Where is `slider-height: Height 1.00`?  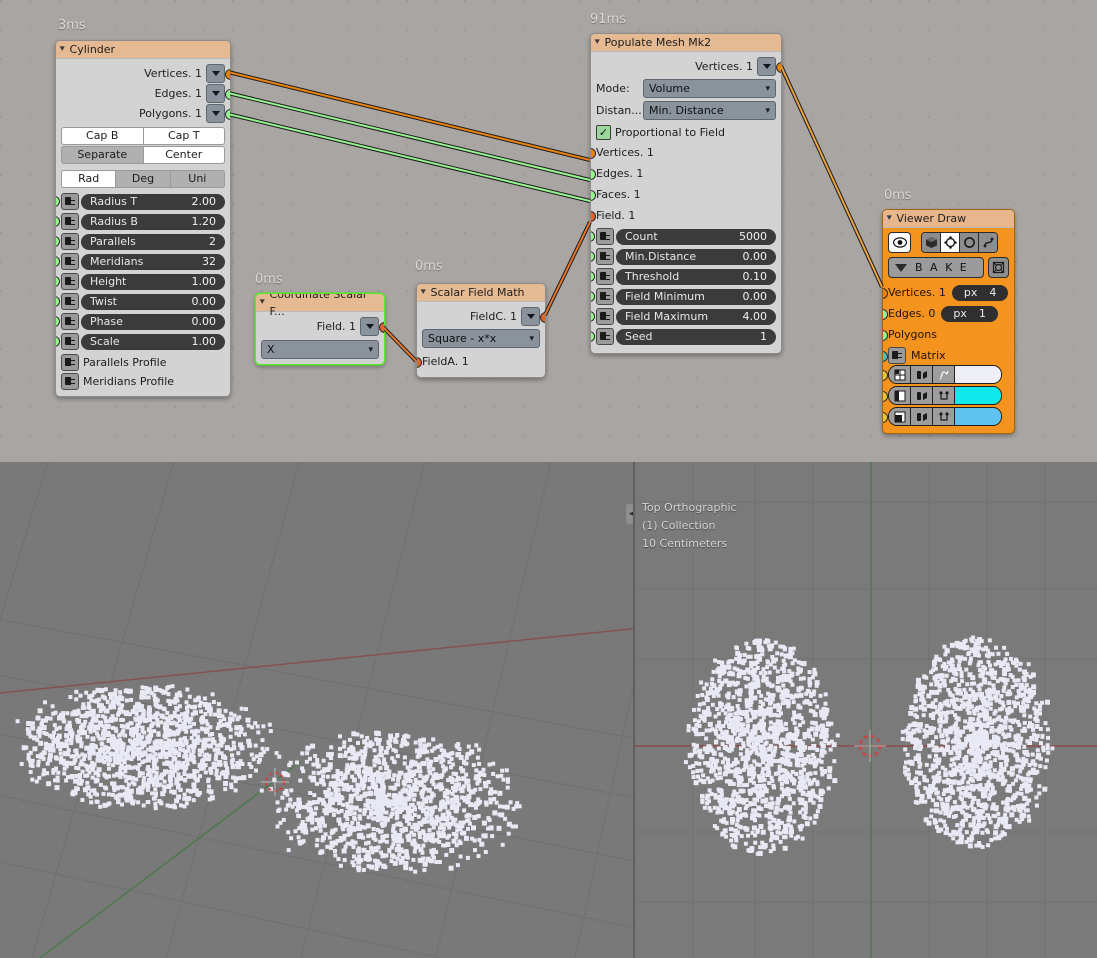 slider-height: Height 1.00 is located at coordinates (153, 281).